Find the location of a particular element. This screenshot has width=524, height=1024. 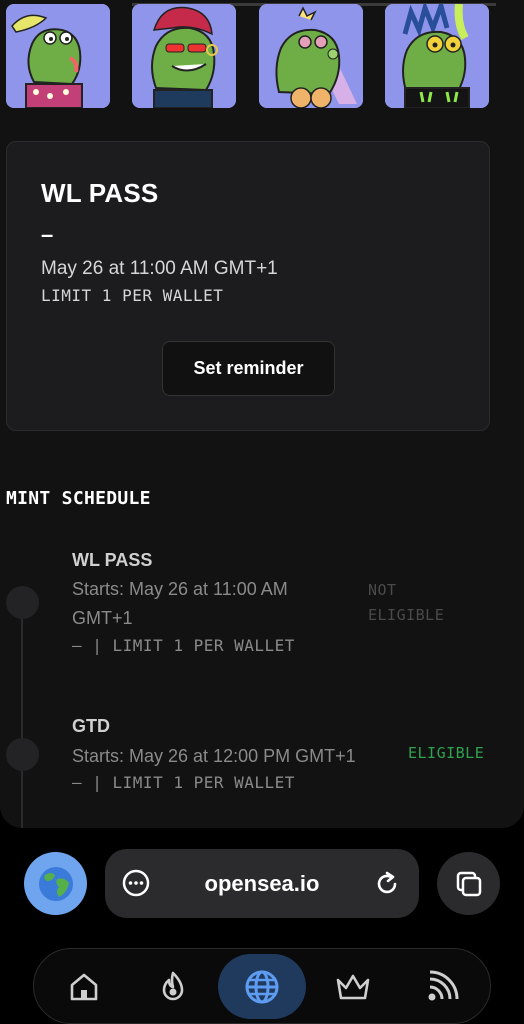

schedule-phase-start: Starts: May 26 at 11:00 AM is located at coordinates (180, 589).